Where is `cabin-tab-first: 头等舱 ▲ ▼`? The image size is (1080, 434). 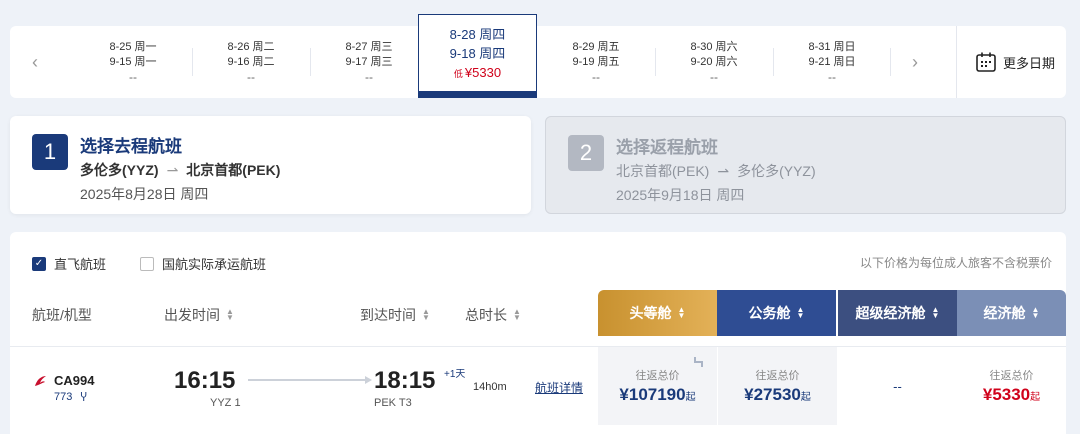
cabin-tab-first: 头等舱 ▲ ▼ is located at coordinates (657, 313).